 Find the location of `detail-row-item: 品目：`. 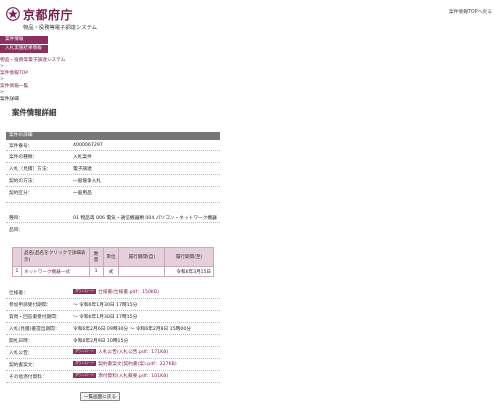

detail-row-item: 品目： is located at coordinates (113, 232).